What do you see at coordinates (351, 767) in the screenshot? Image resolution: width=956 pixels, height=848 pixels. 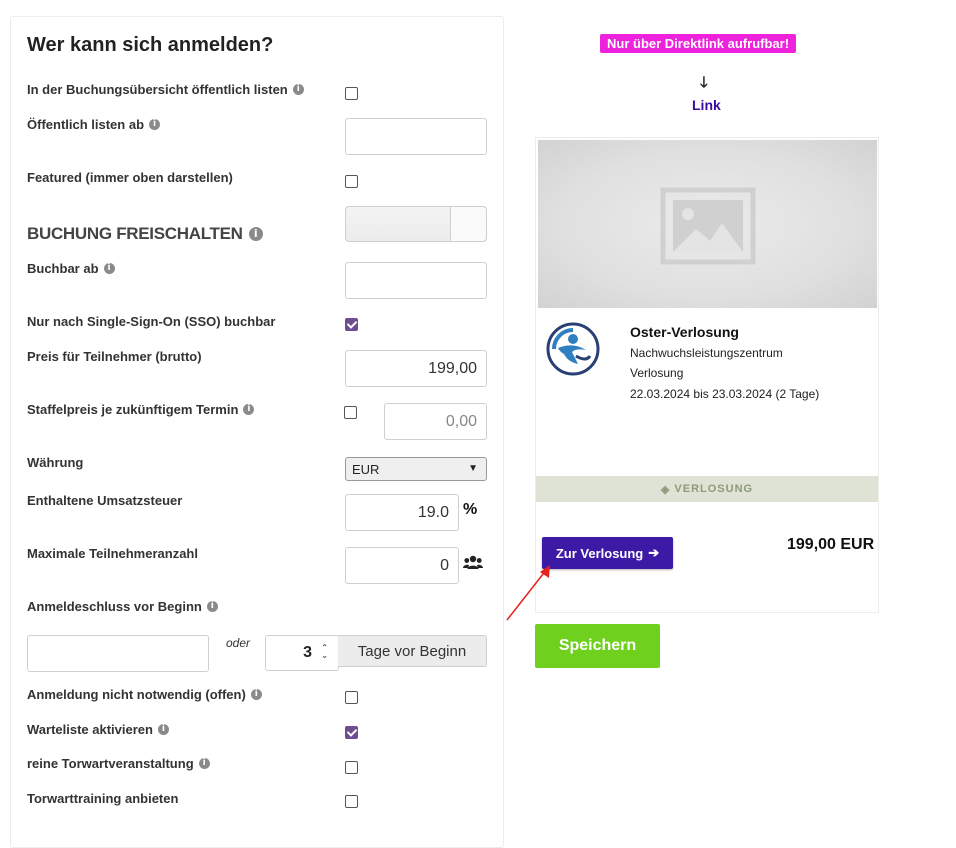 I see `goalkeeper-checkbox` at bounding box center [351, 767].